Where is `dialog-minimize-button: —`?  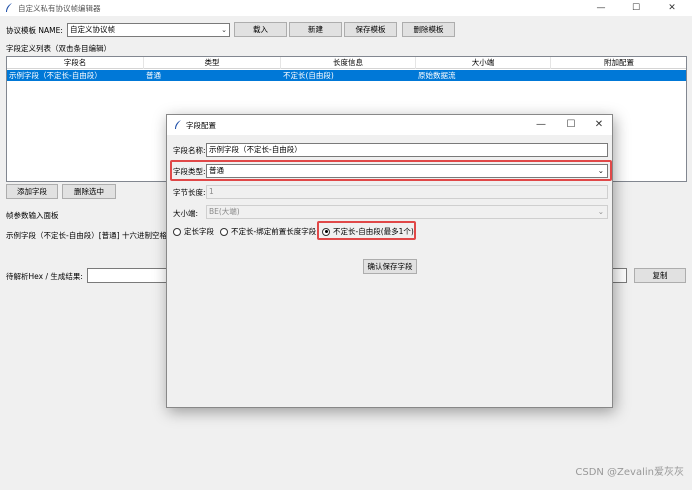 dialog-minimize-button: — is located at coordinates (541, 125).